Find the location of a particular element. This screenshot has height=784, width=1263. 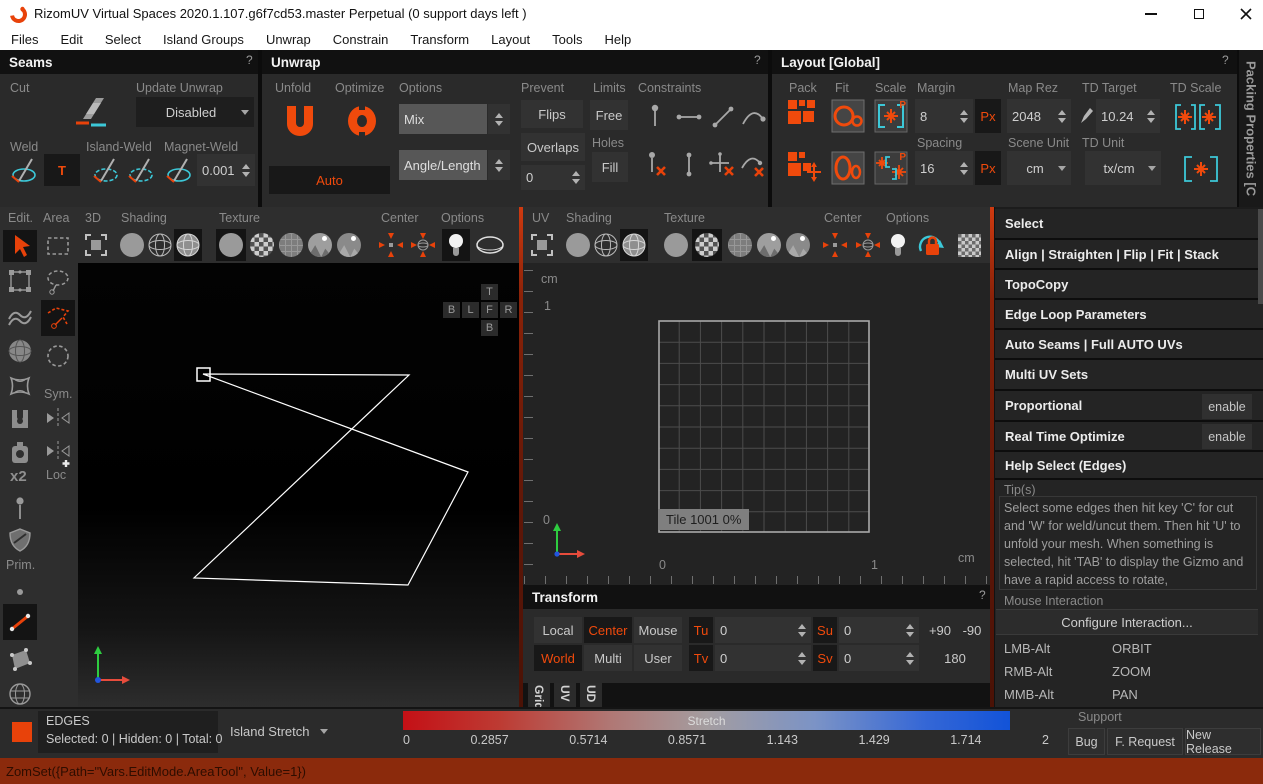

holes-fill-button: Fill is located at coordinates (610, 167).